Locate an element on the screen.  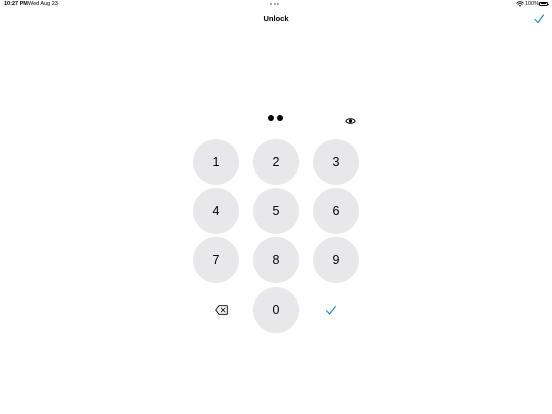
keypad-key-5: 5 is located at coordinates (276, 211).